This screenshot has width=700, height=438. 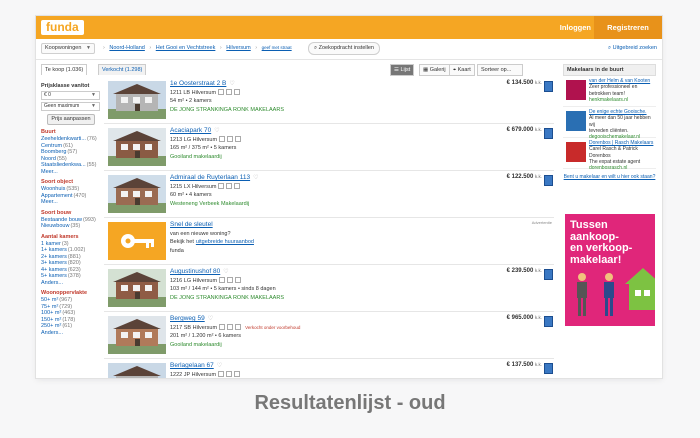 I want to click on apply-price-button: Prijs aanpassen, so click(x=71, y=119).